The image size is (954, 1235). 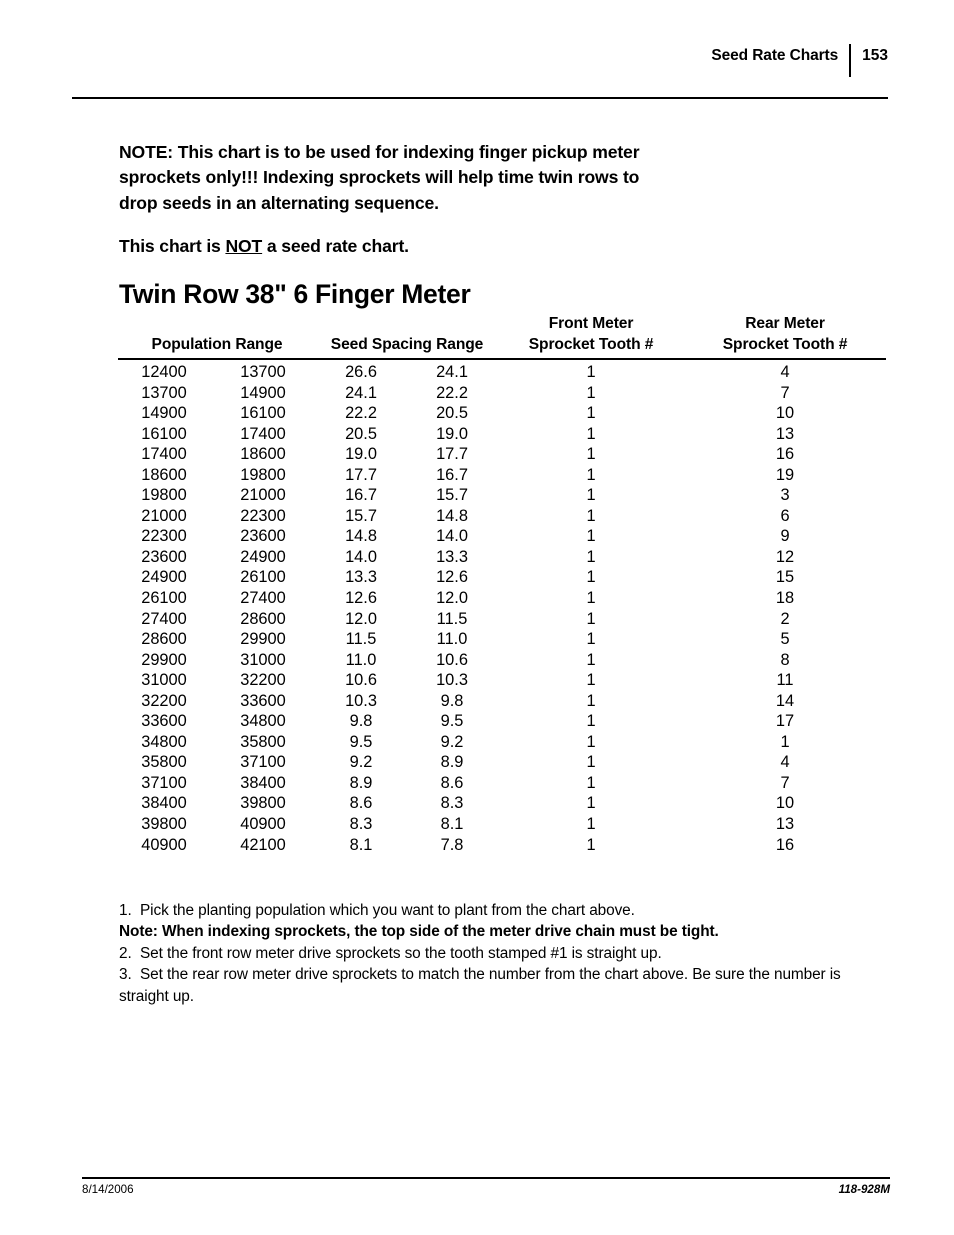 What do you see at coordinates (452, 433) in the screenshot?
I see `cell-seed-spacing-high: 19.0` at bounding box center [452, 433].